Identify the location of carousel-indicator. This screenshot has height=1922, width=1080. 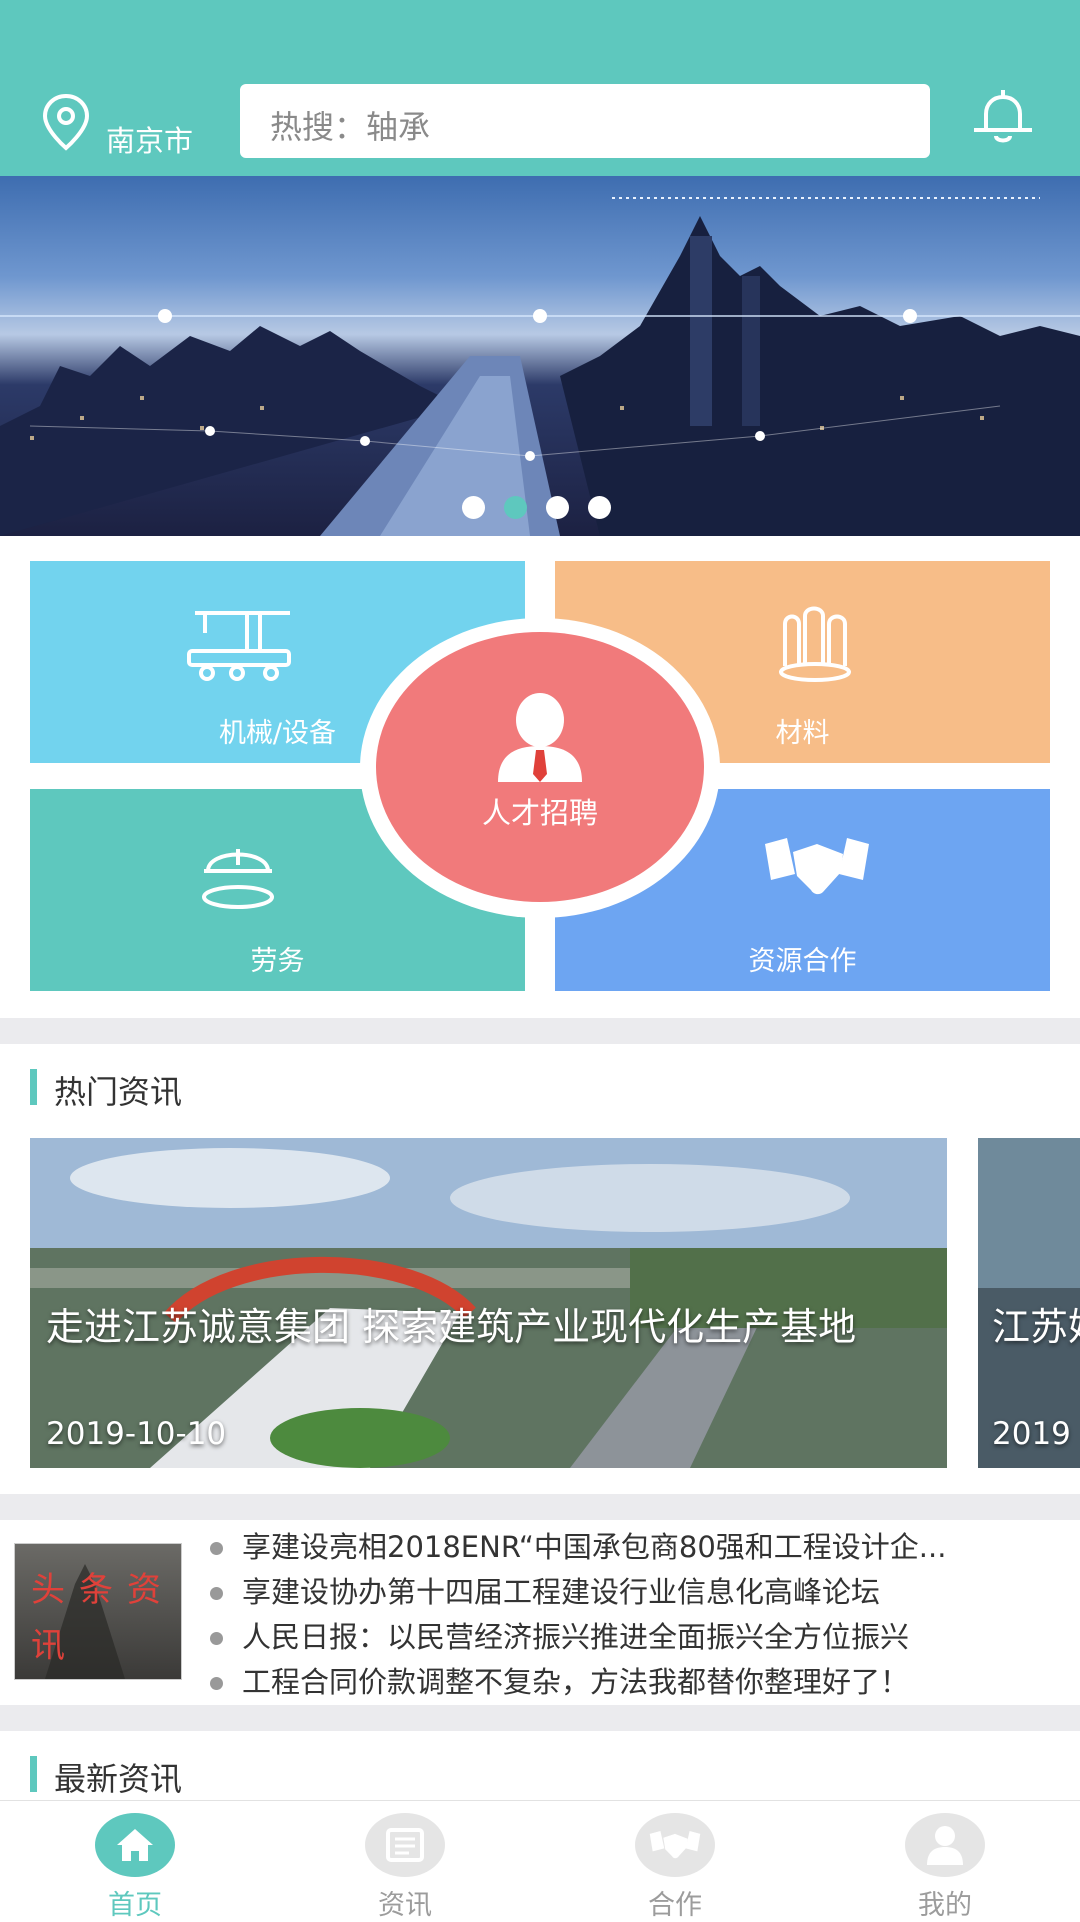
(536, 507).